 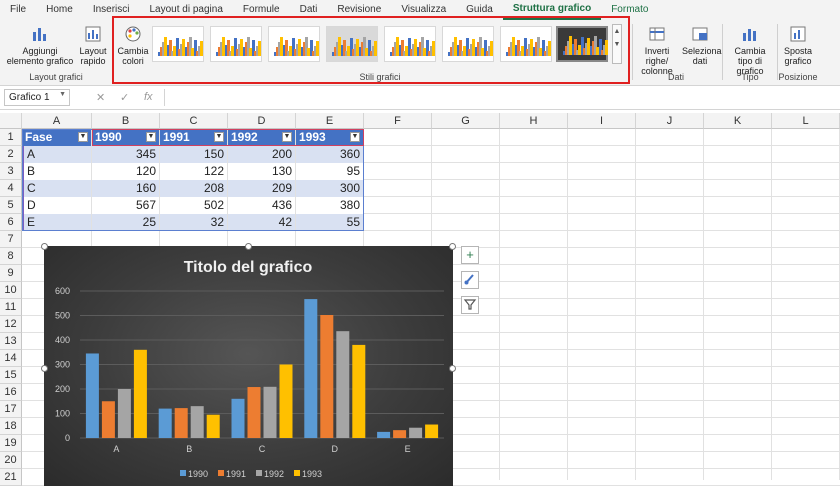 What do you see at coordinates (11, 358) in the screenshot?
I see `row-header-14: 14` at bounding box center [11, 358].